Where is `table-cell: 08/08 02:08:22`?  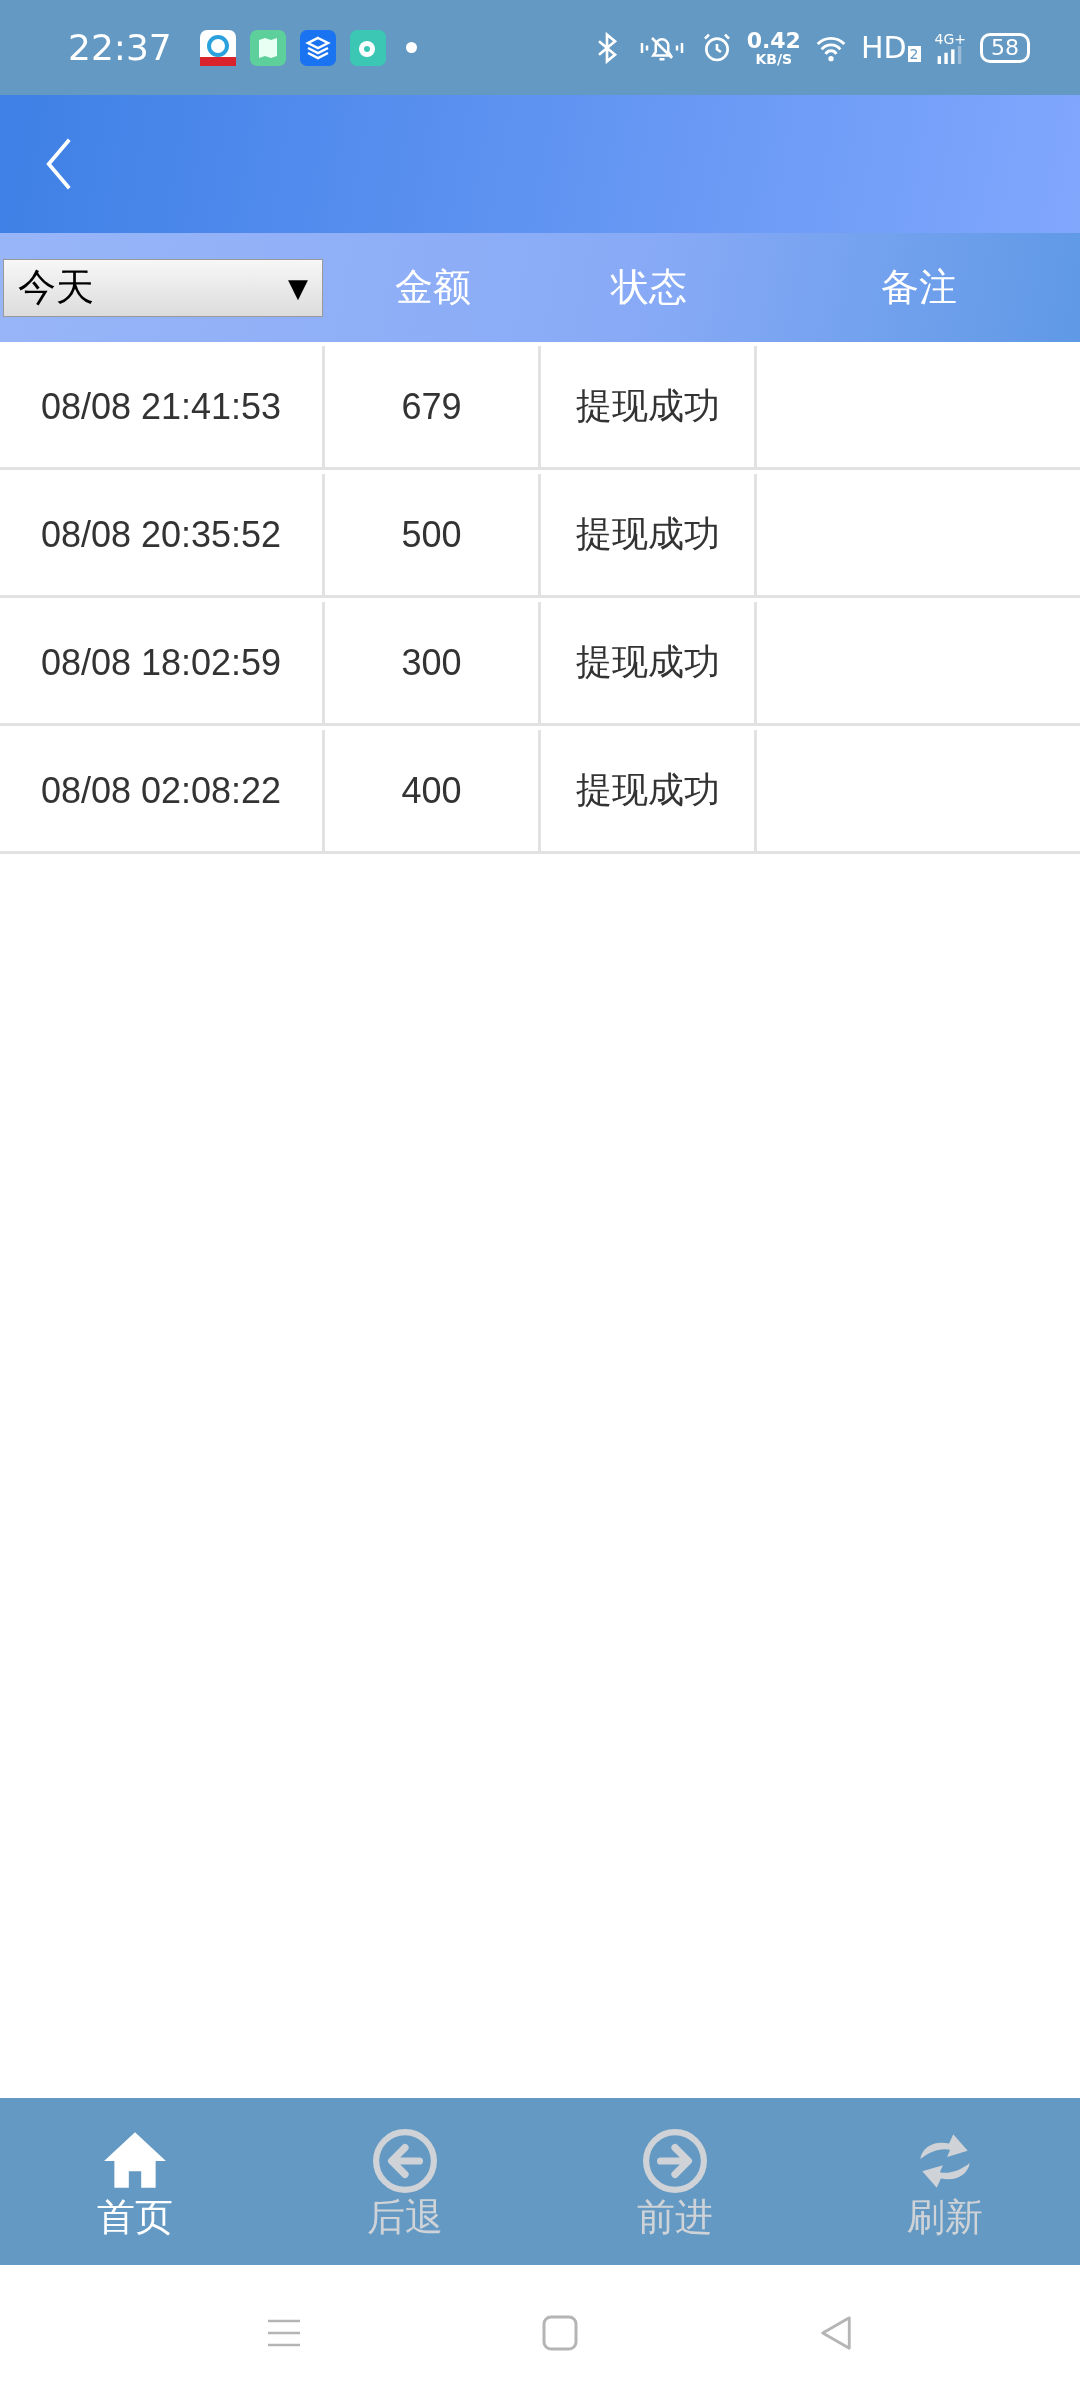 table-cell: 08/08 02:08:22 is located at coordinates (162, 790).